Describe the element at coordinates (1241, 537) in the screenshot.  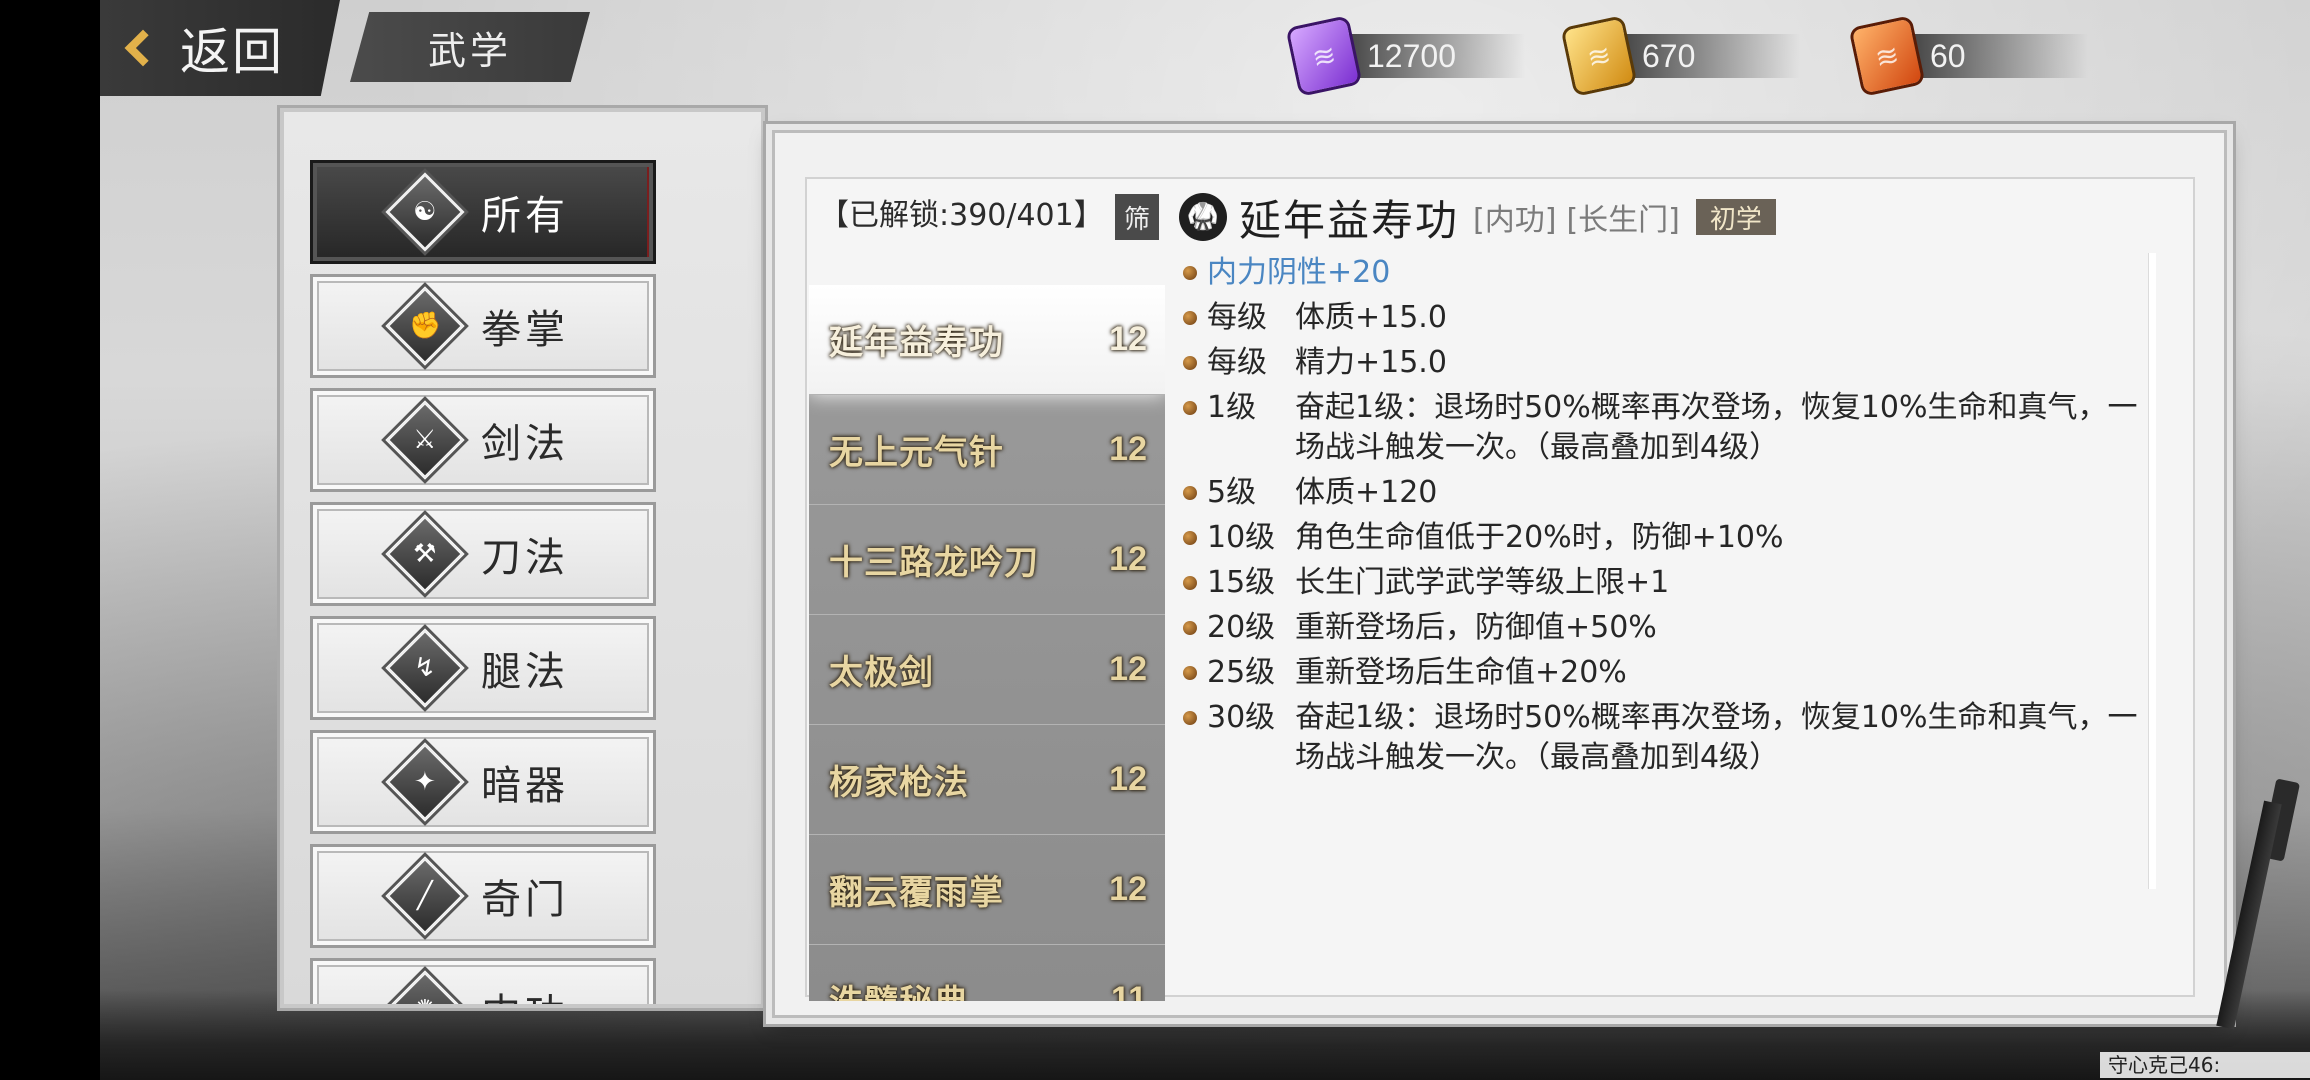
I see `effect-level: 10级` at that location.